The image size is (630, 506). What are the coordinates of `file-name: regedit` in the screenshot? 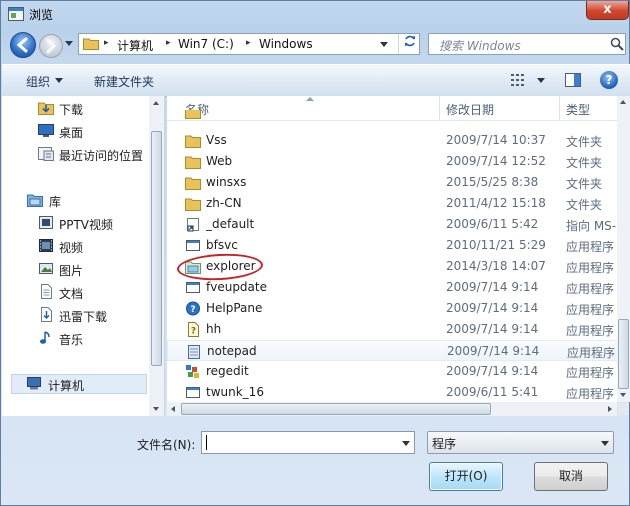 It's located at (227, 371).